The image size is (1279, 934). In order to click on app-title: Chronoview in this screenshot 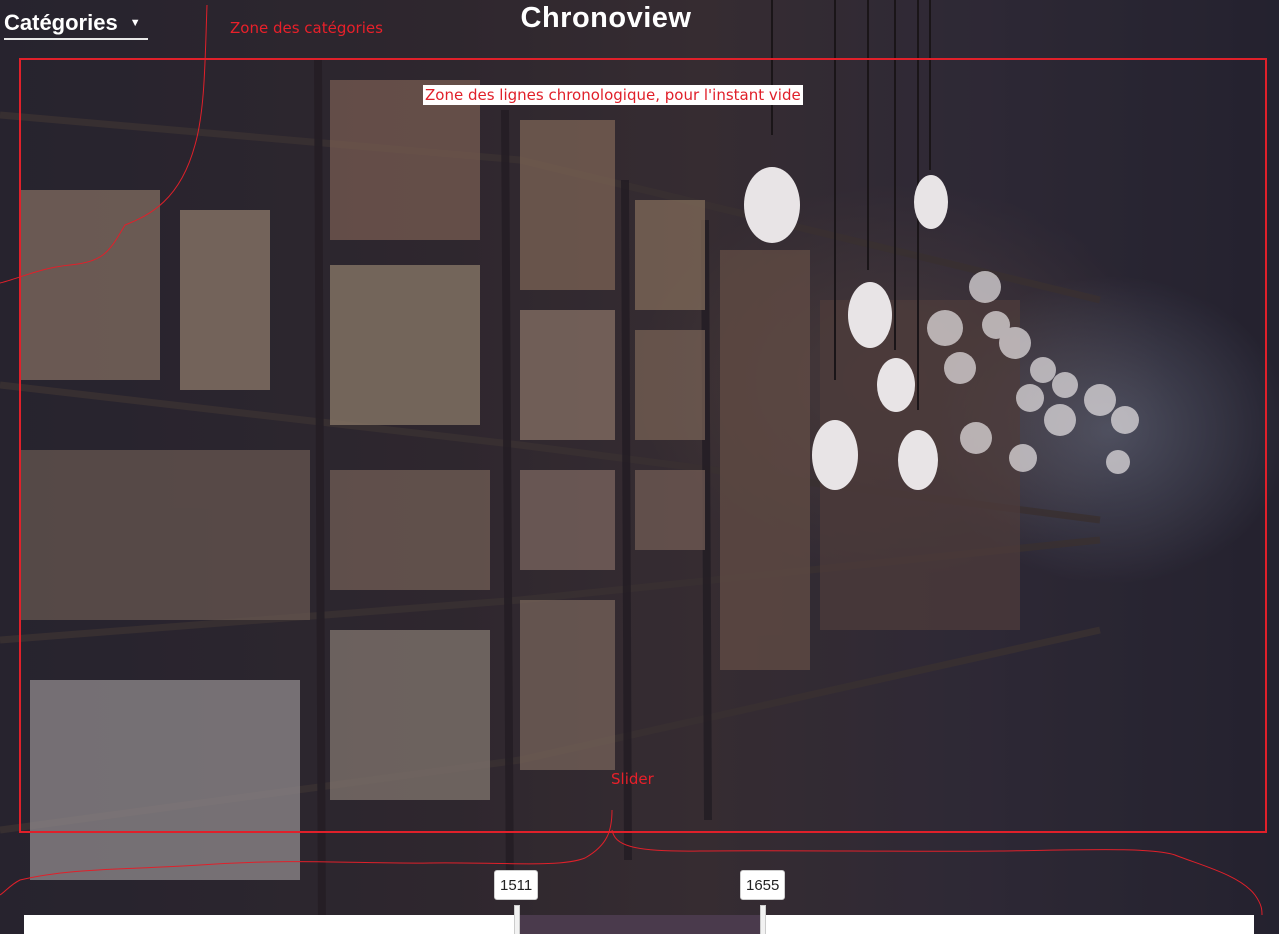, I will do `click(606, 18)`.